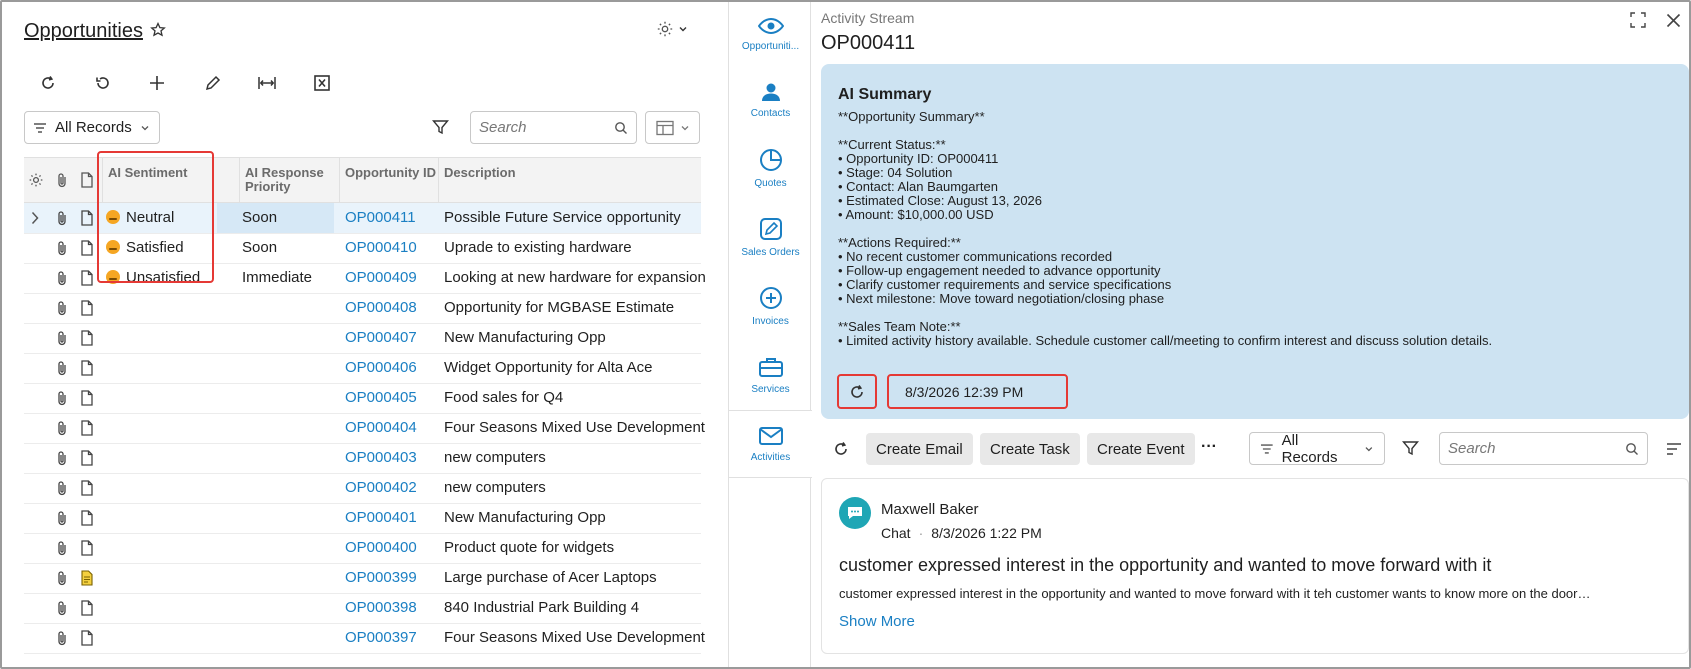  Describe the element at coordinates (381, 277) in the screenshot. I see `opportunity-id-link: OP000409` at that location.